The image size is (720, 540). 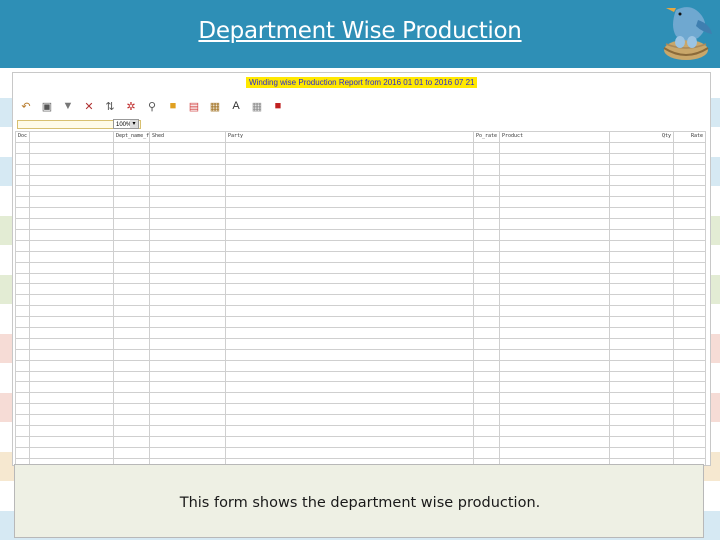 What do you see at coordinates (349, 137) in the screenshot?
I see `column-header: Party` at bounding box center [349, 137].